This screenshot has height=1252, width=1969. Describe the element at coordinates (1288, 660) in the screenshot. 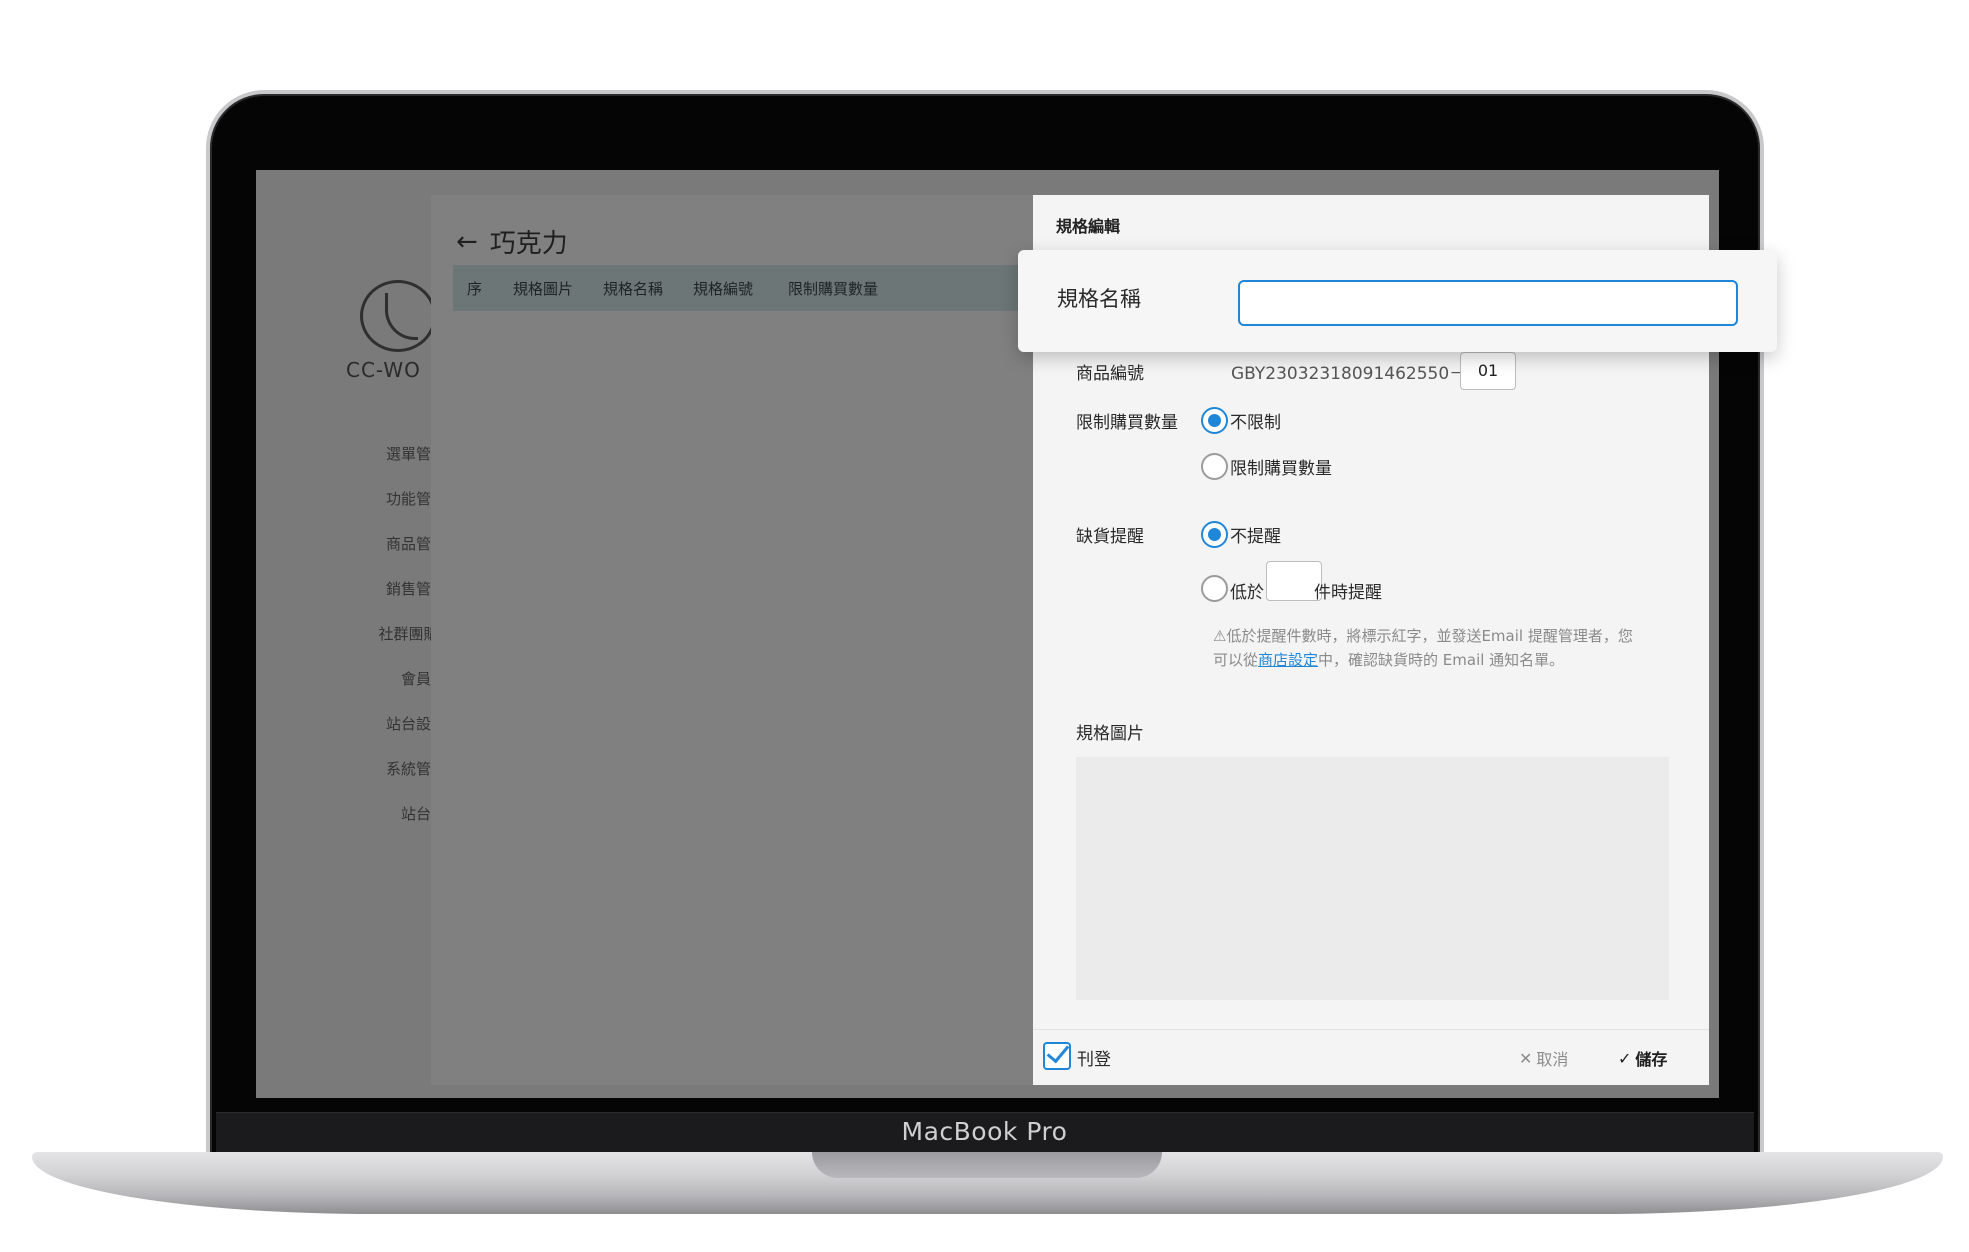

I see `store-settings-link: 商店設定` at that location.